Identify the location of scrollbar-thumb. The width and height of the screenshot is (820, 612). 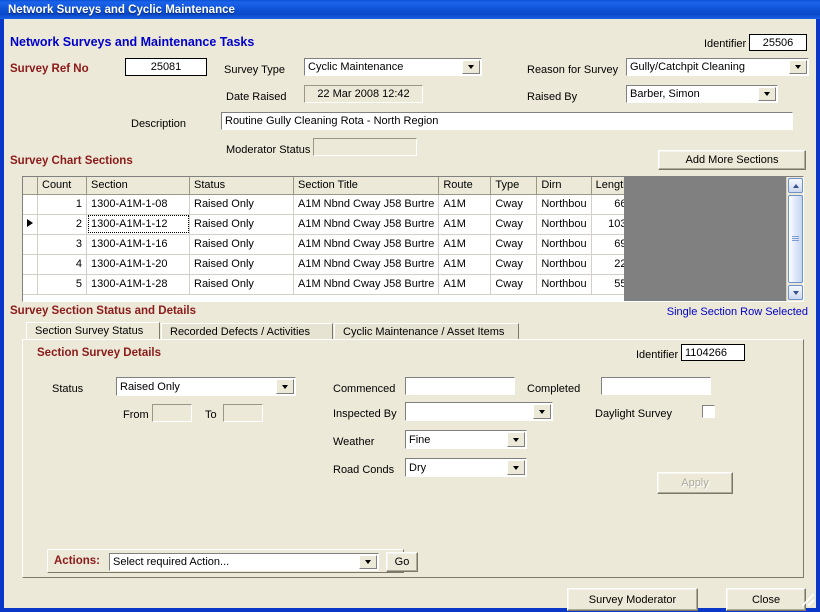
(795, 239).